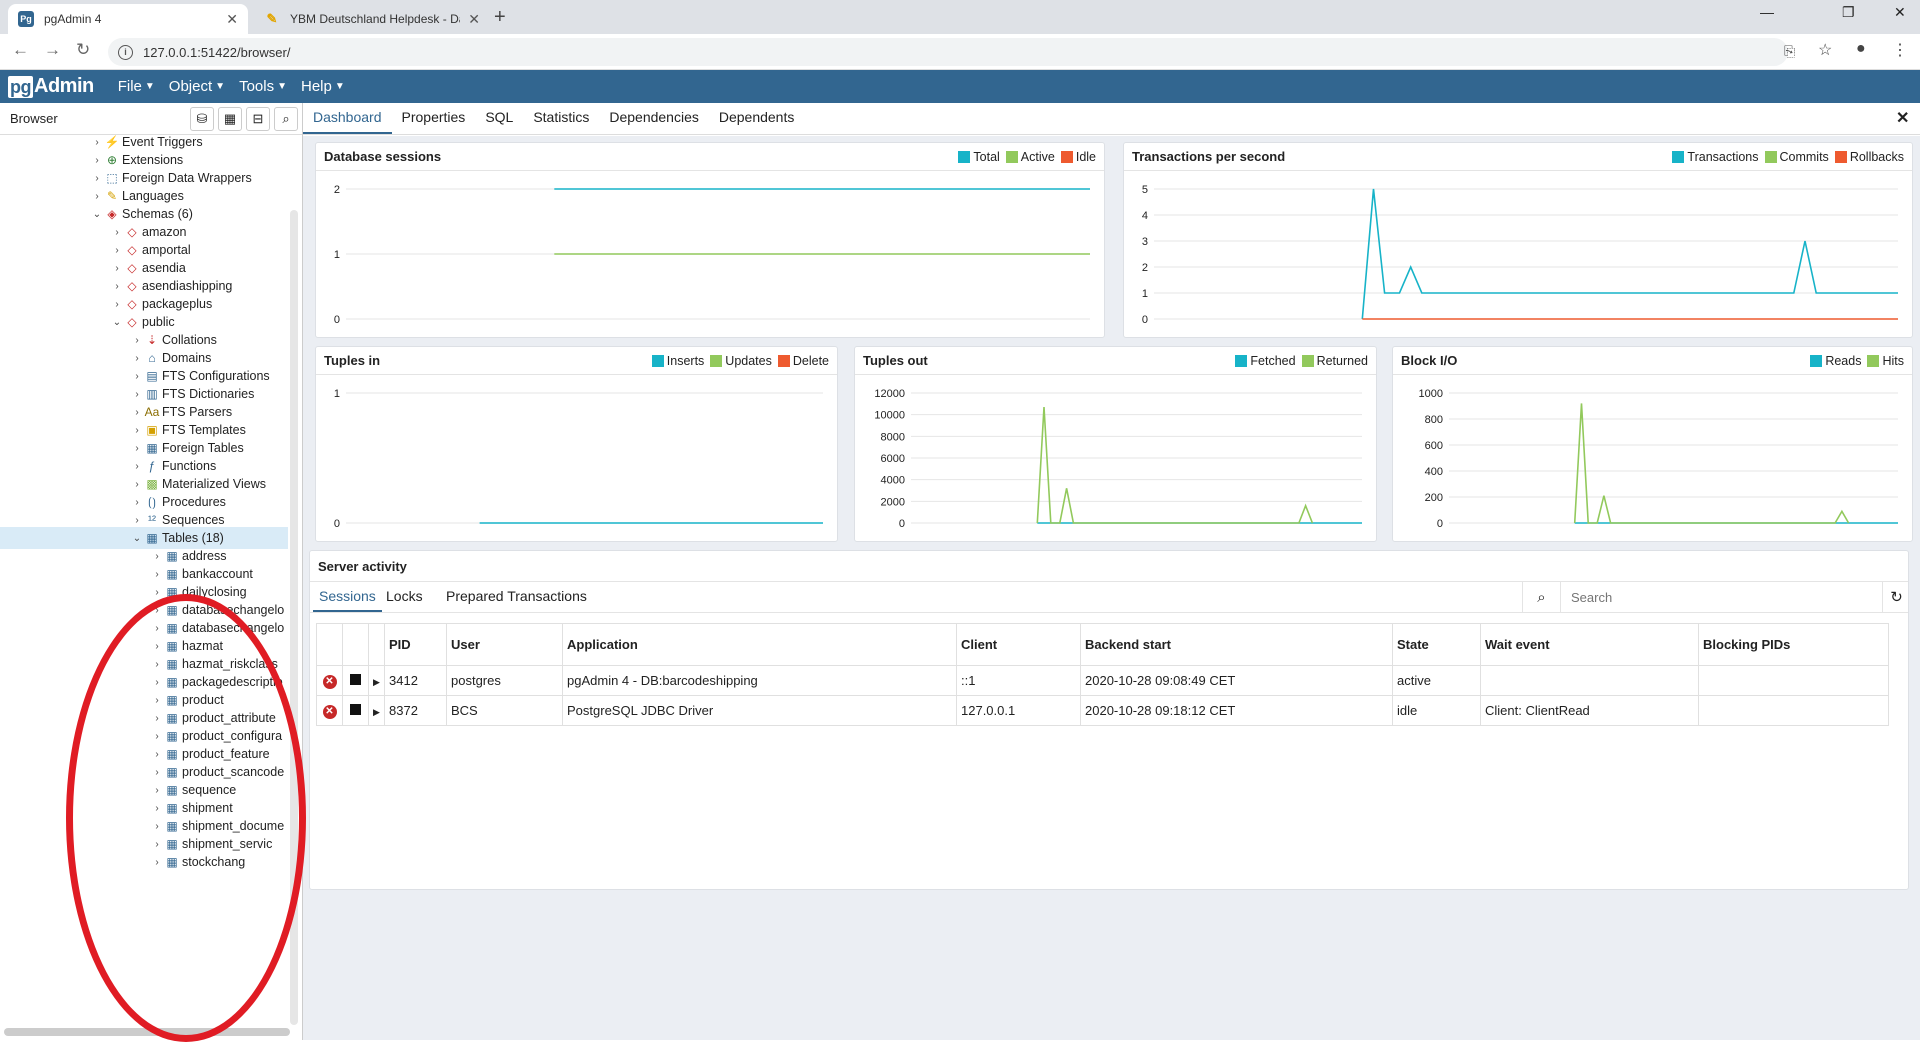 The image size is (1920, 1042). Describe the element at coordinates (893, 437) in the screenshot. I see `y-tick-label: 8000` at that location.